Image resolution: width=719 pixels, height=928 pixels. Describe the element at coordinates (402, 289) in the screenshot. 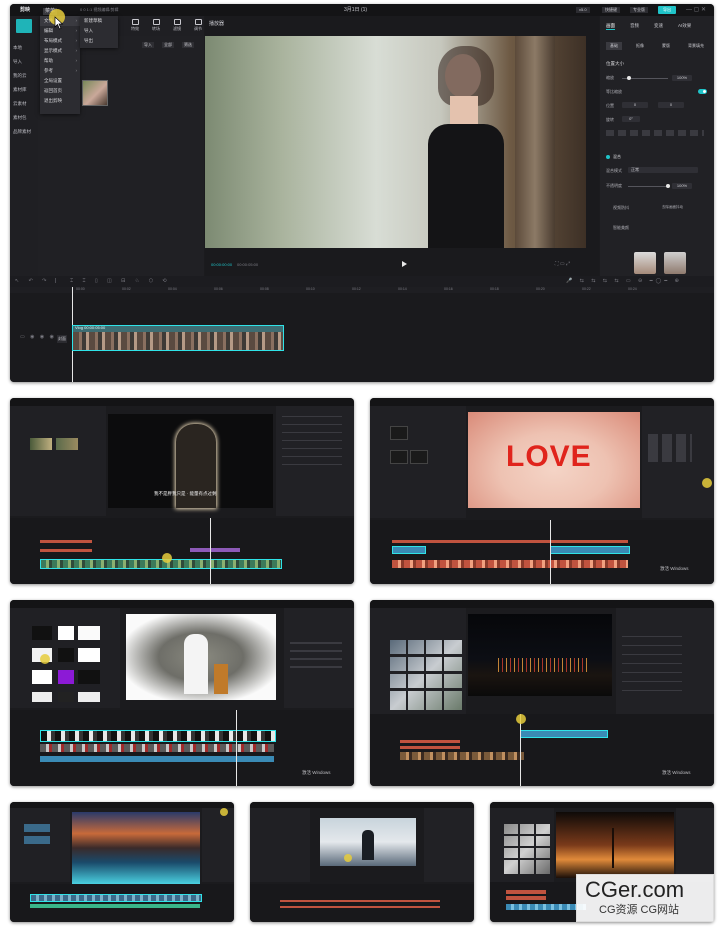

I see `ruler-tick-label: 00:14` at that location.